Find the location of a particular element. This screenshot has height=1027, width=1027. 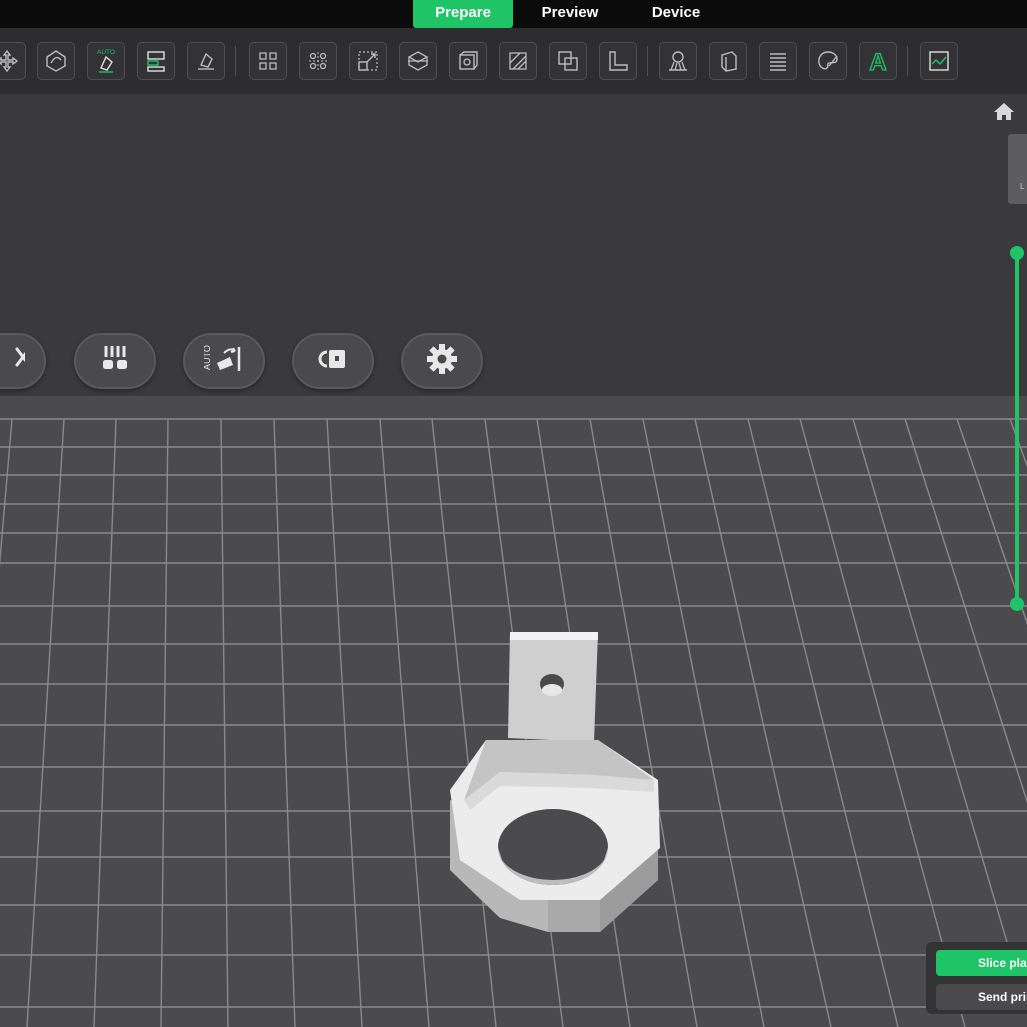

home-icon is located at coordinates (1004, 112).